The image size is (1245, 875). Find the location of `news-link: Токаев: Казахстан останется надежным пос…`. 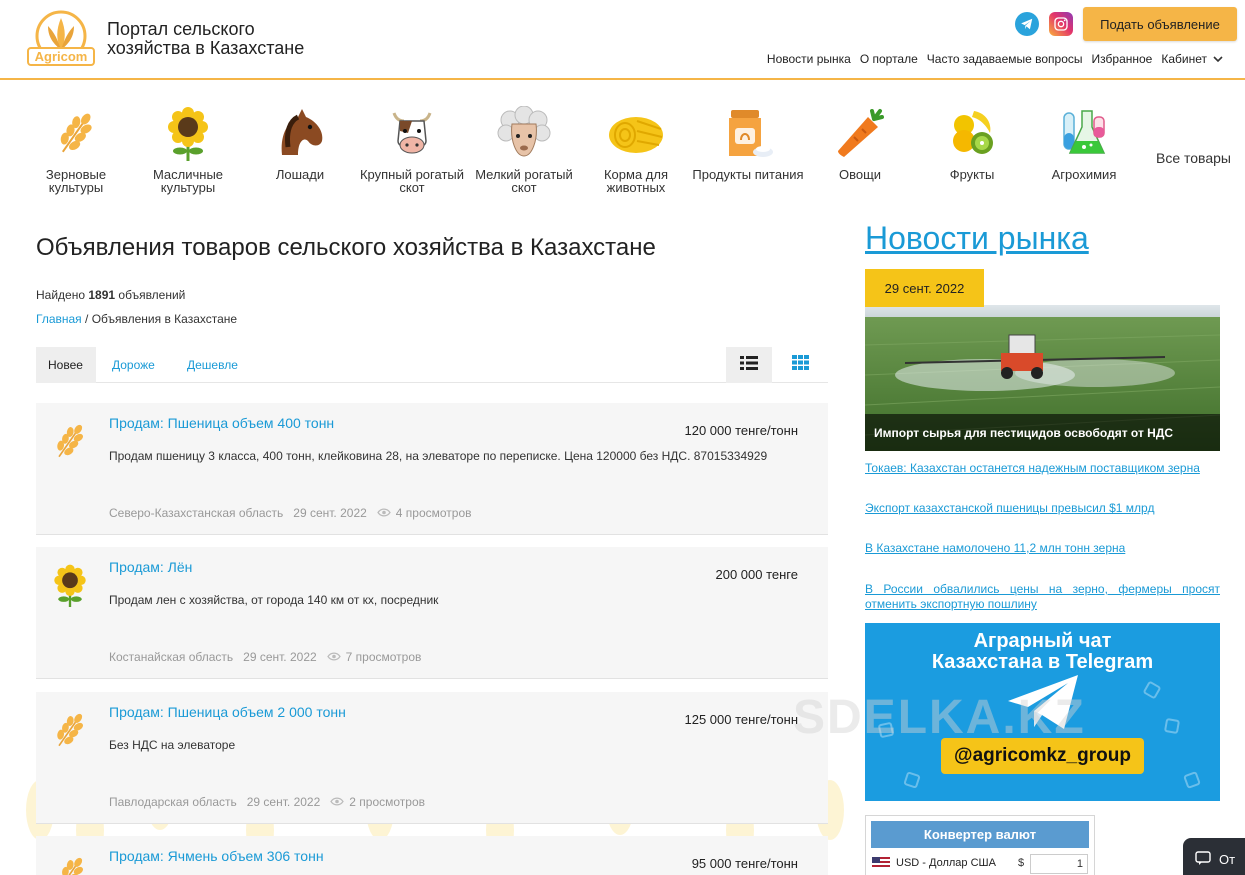

news-link: Токаев: Казахстан останется надежным пос… is located at coordinates (1042, 468).